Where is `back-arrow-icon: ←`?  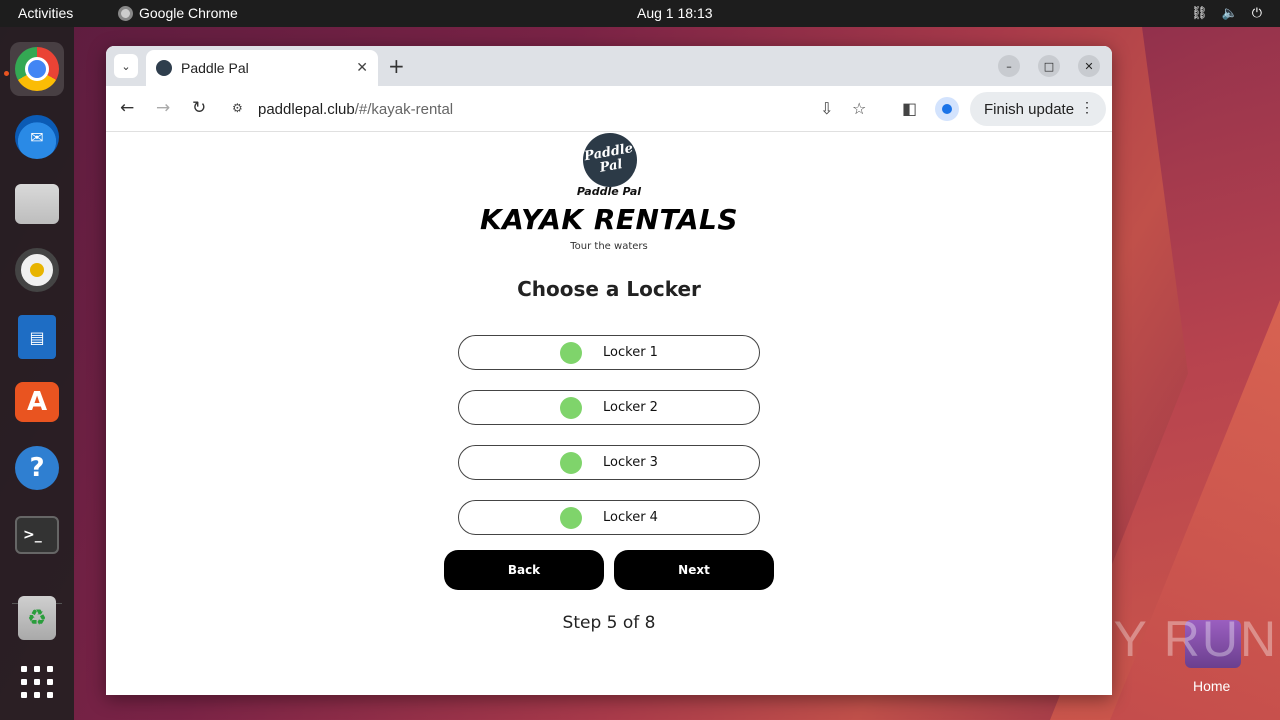
back-arrow-icon: ← is located at coordinates (127, 108).